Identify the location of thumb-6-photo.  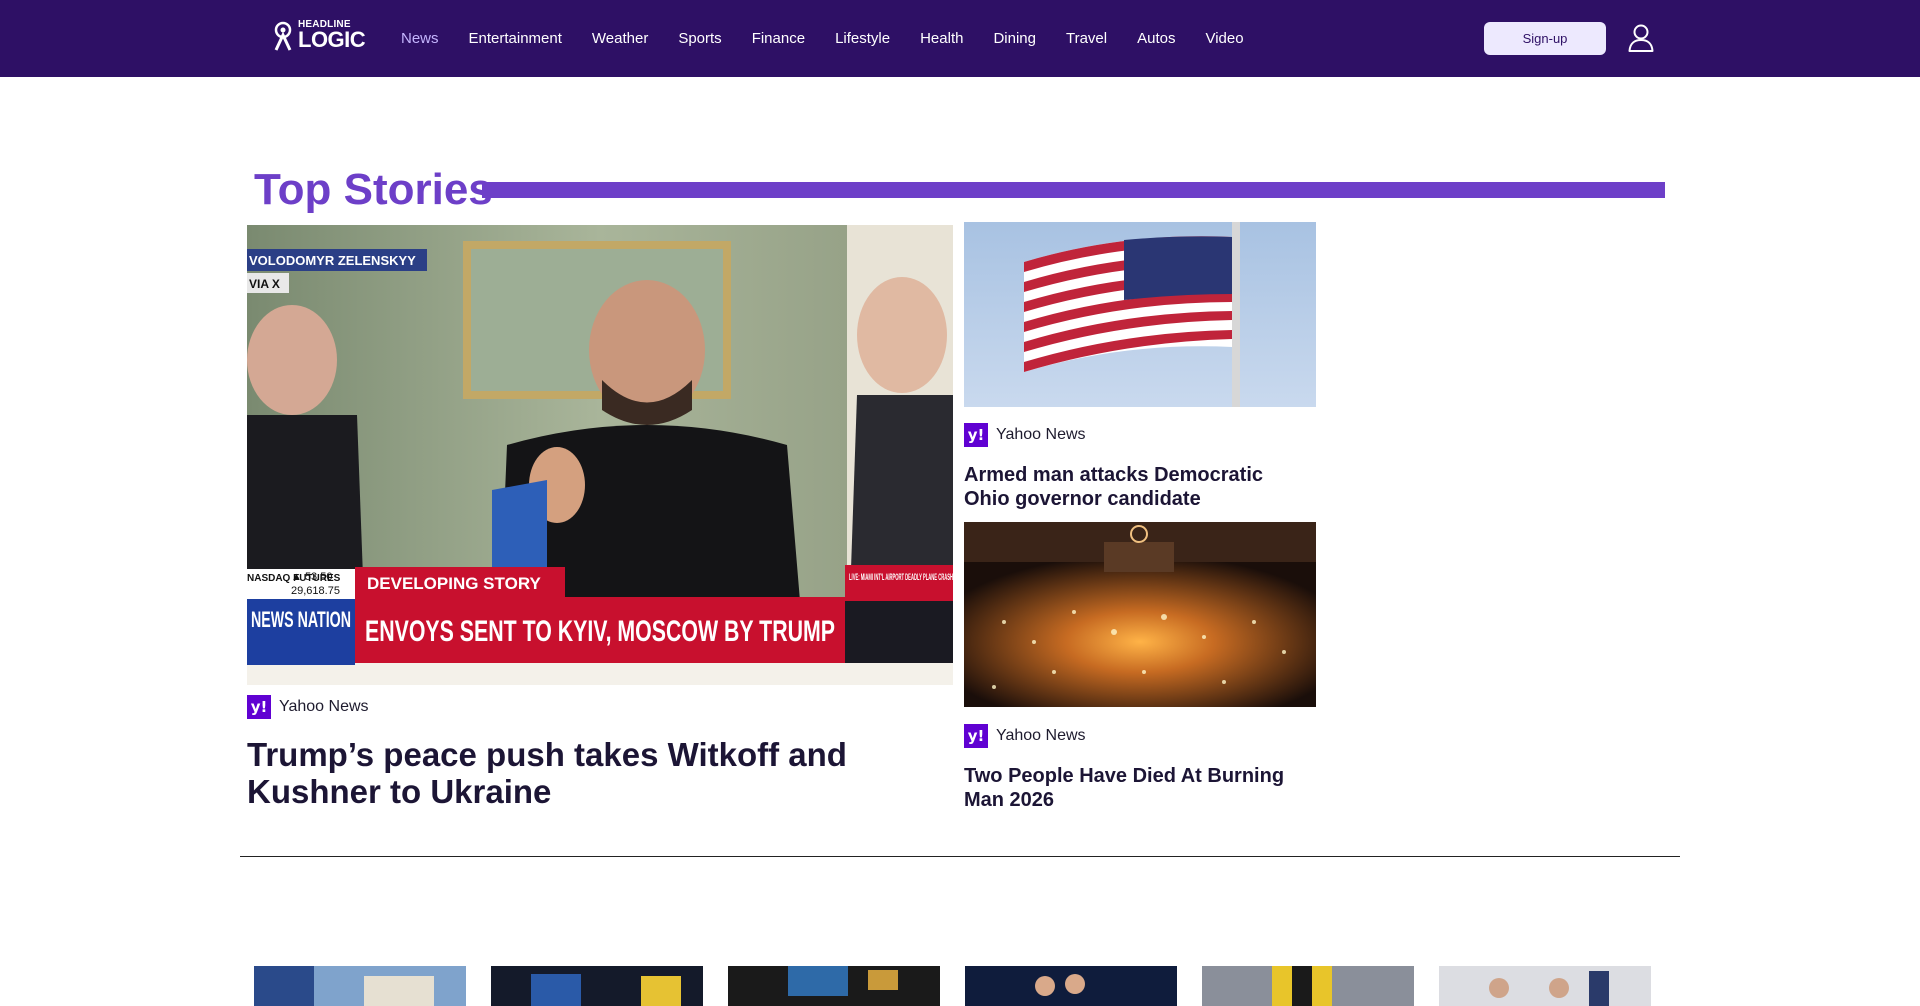
(1545, 986).